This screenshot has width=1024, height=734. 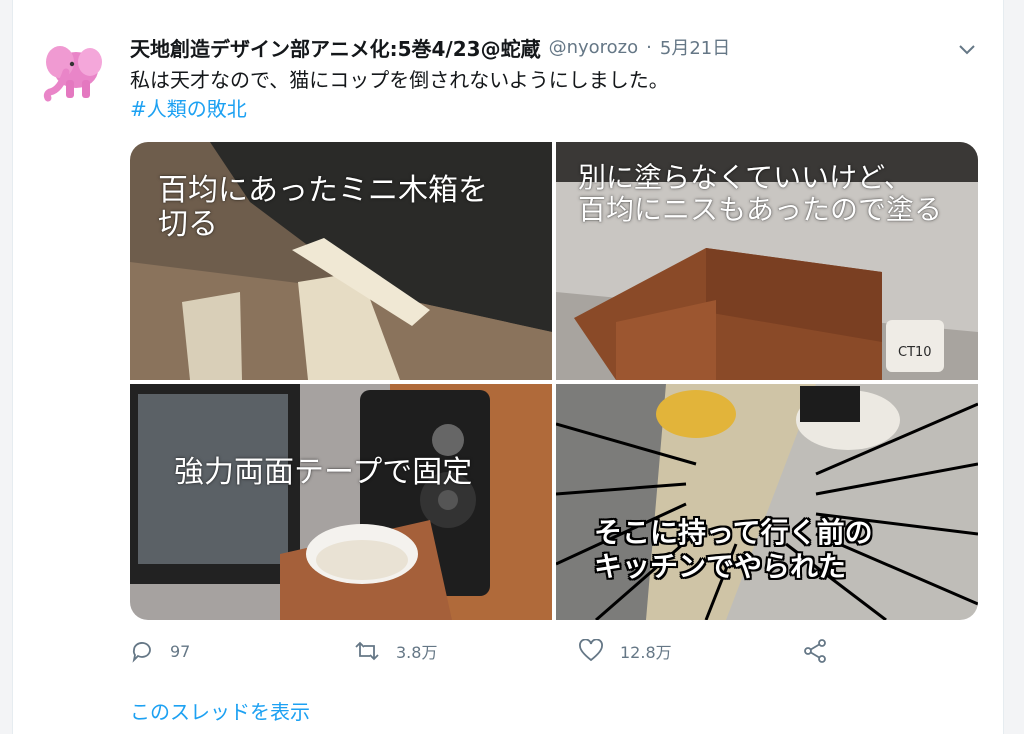 What do you see at coordinates (594, 47) in the screenshot?
I see `author-handle: @nyorozo` at bounding box center [594, 47].